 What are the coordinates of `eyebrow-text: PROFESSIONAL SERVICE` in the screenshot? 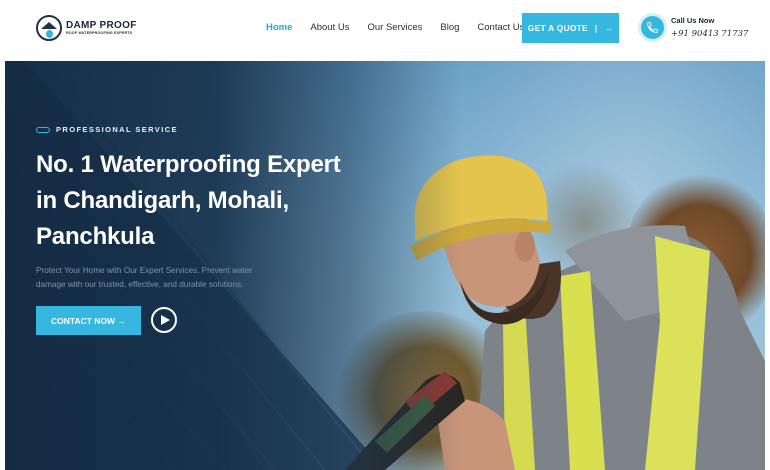 It's located at (117, 129).